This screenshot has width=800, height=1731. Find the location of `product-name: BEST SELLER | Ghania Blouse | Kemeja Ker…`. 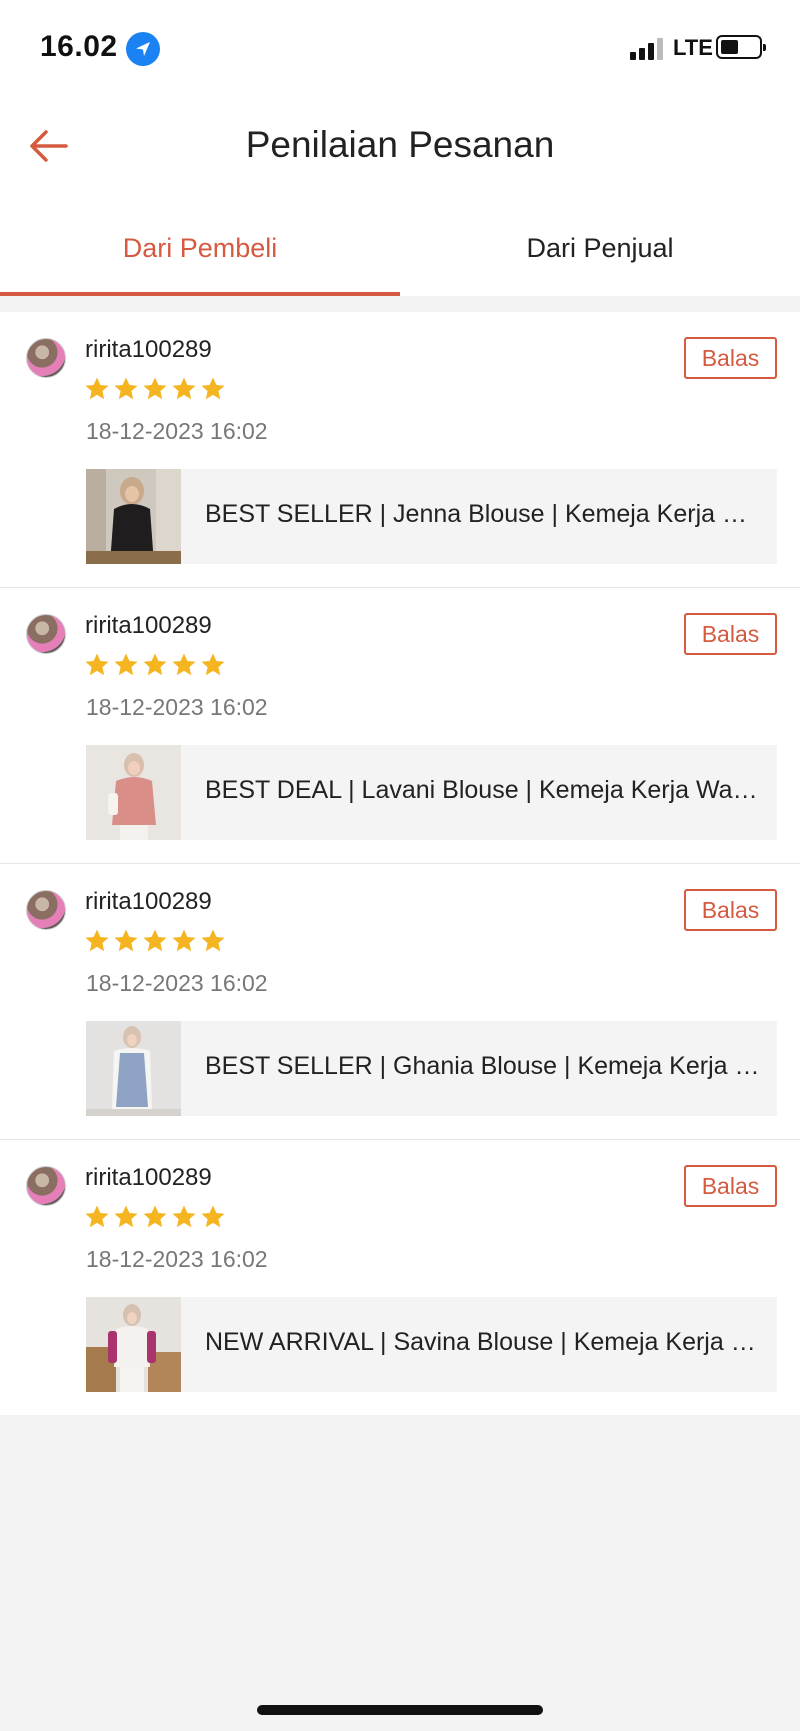

product-name: BEST SELLER | Ghania Blouse | Kemeja Ker… is located at coordinates (485, 1066).